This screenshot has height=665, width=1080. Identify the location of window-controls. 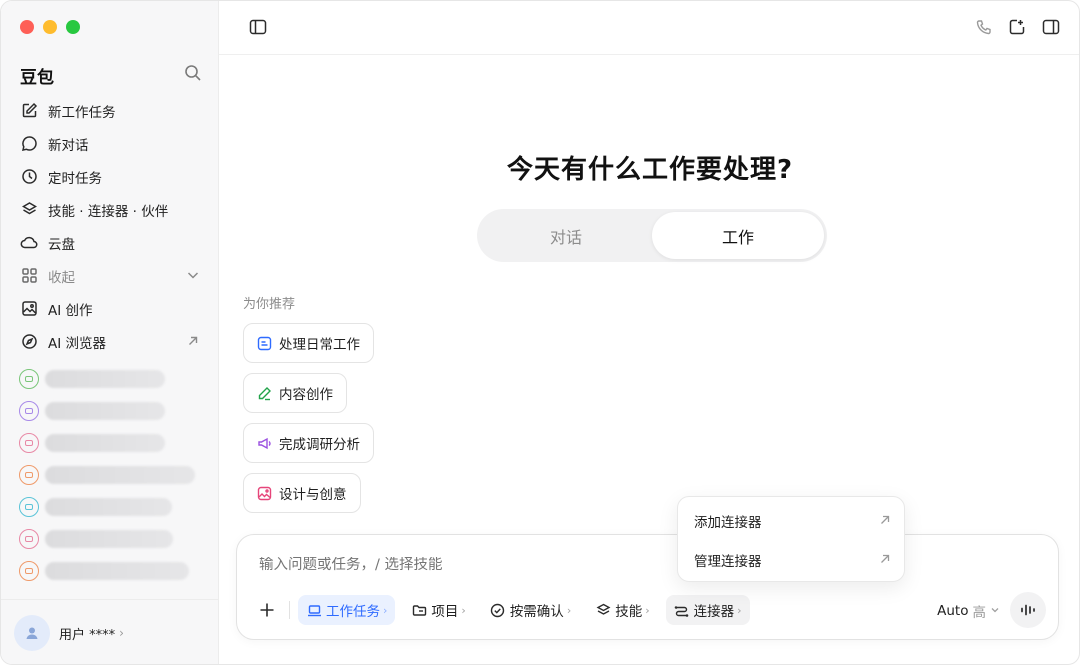
(50, 27).